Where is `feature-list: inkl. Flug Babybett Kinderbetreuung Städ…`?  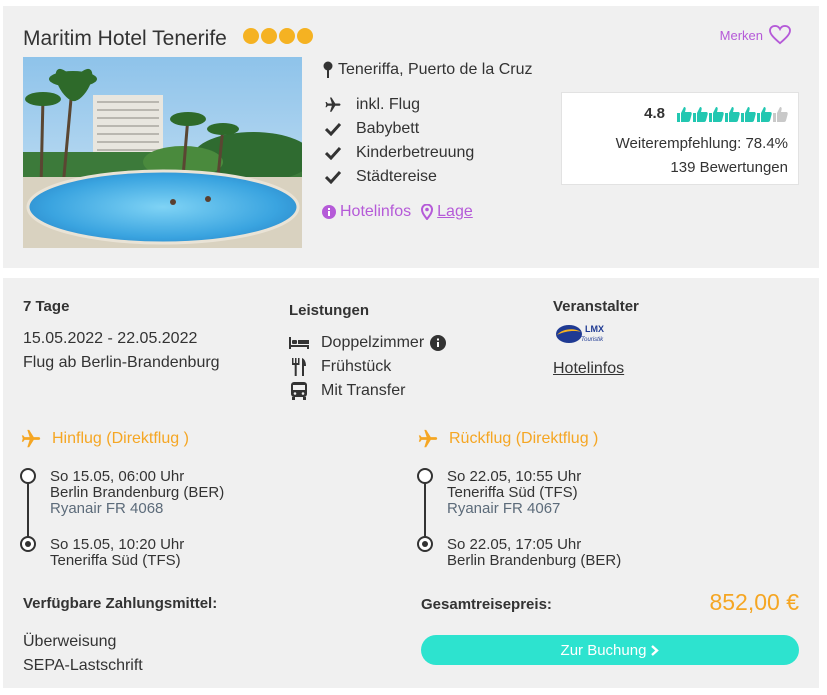
feature-list: inkl. Flug Babybett Kinderbetreuung Städ… is located at coordinates (398, 141).